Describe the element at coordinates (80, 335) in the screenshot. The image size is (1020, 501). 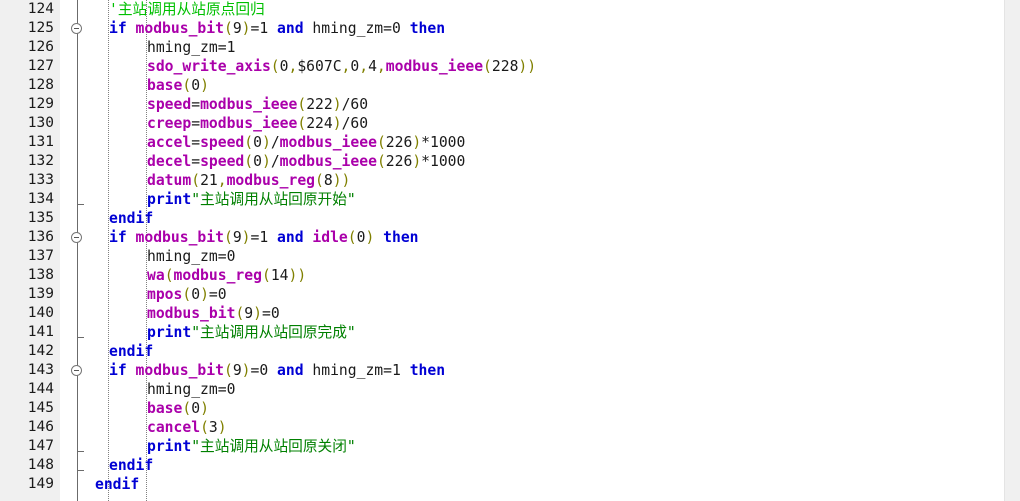
I see `fold-end-icon` at that location.